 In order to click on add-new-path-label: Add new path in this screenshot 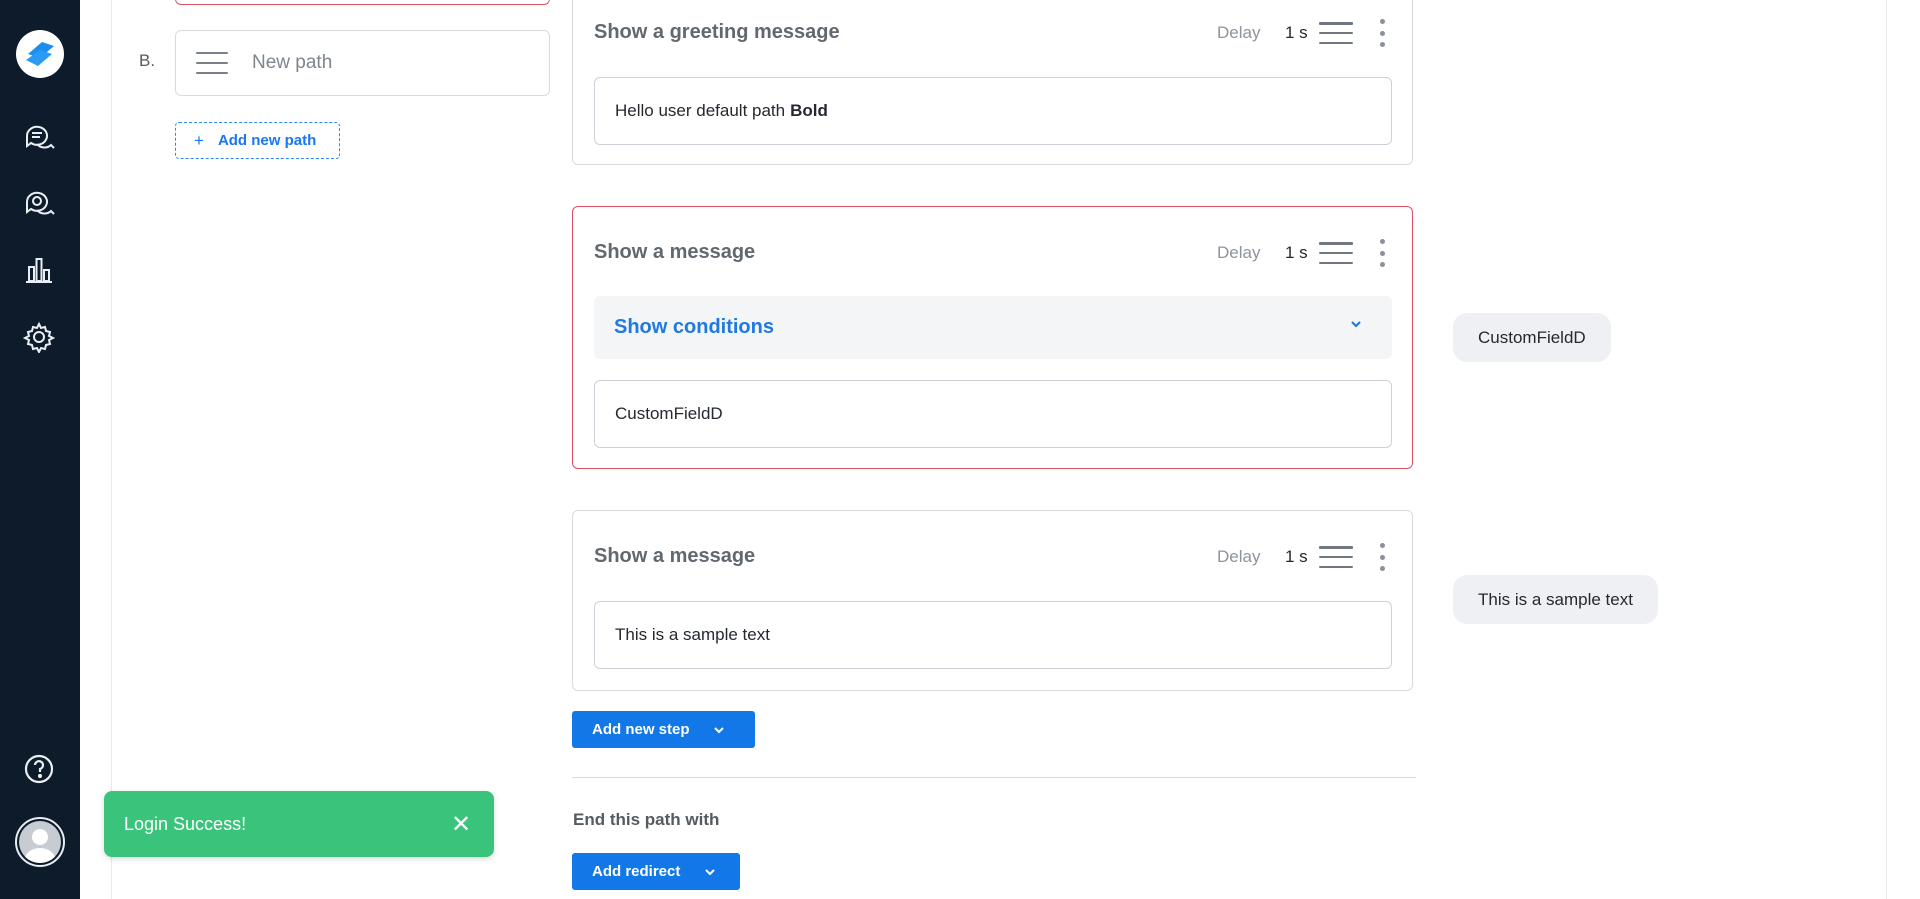, I will do `click(267, 140)`.